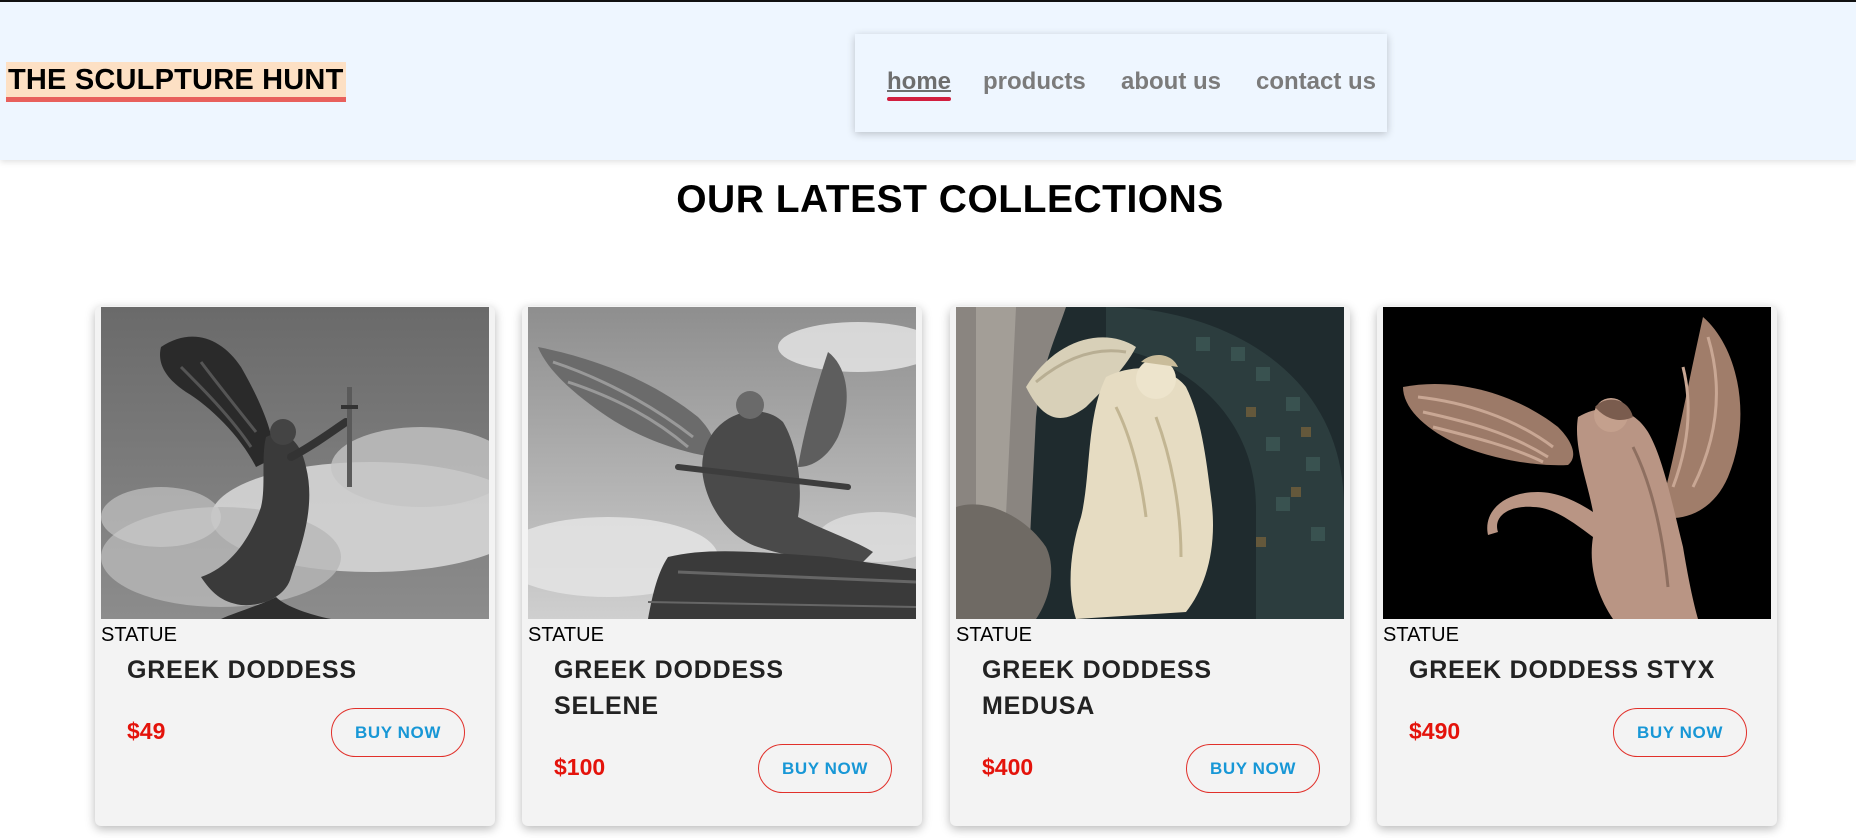 Image resolution: width=1856 pixels, height=838 pixels. Describe the element at coordinates (176, 82) in the screenshot. I see `site-logo: THE SCULPTURE HUNT` at that location.